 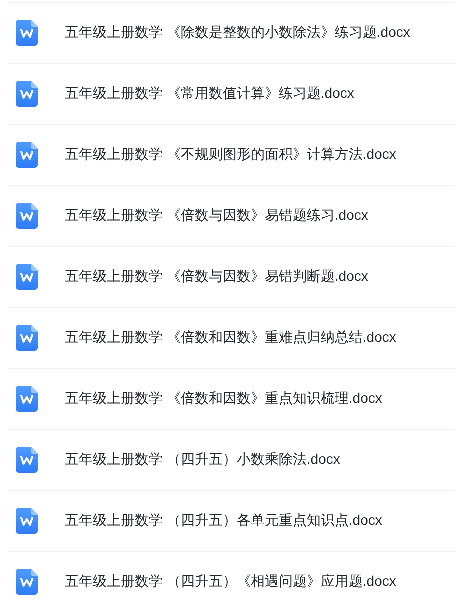 What do you see at coordinates (230, 338) in the screenshot?
I see `file-name: 五年级上册数学 《倍数和因数》重难点归纳总结.docx` at bounding box center [230, 338].